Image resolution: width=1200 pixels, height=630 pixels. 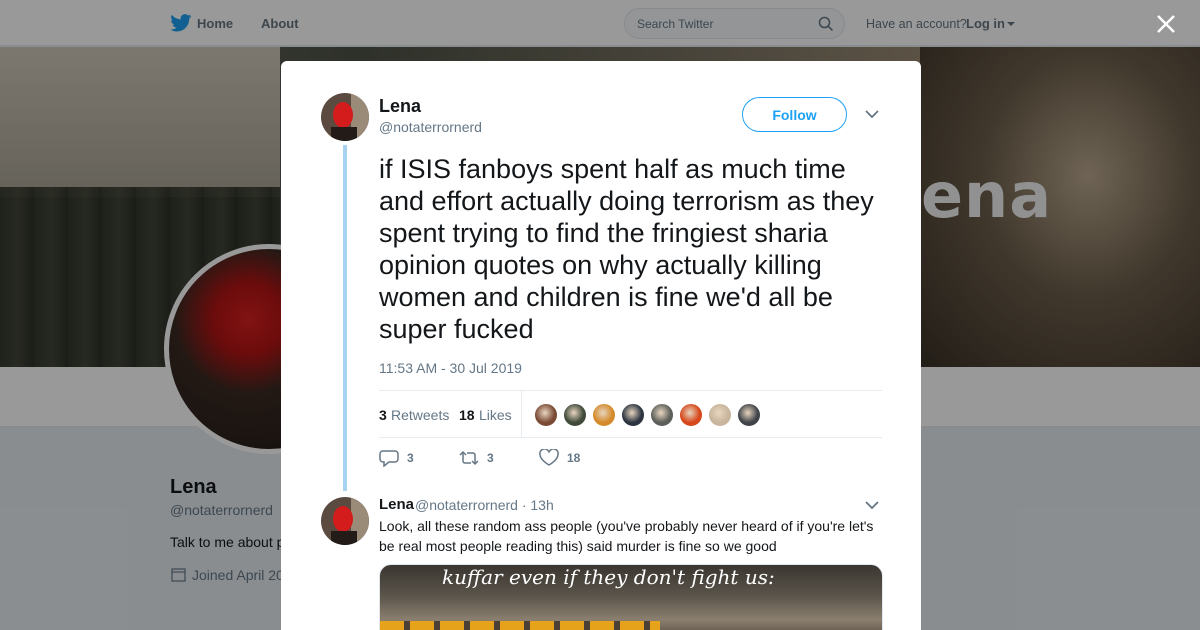 What do you see at coordinates (420, 415) in the screenshot?
I see `retweets-label: Retweets` at bounding box center [420, 415].